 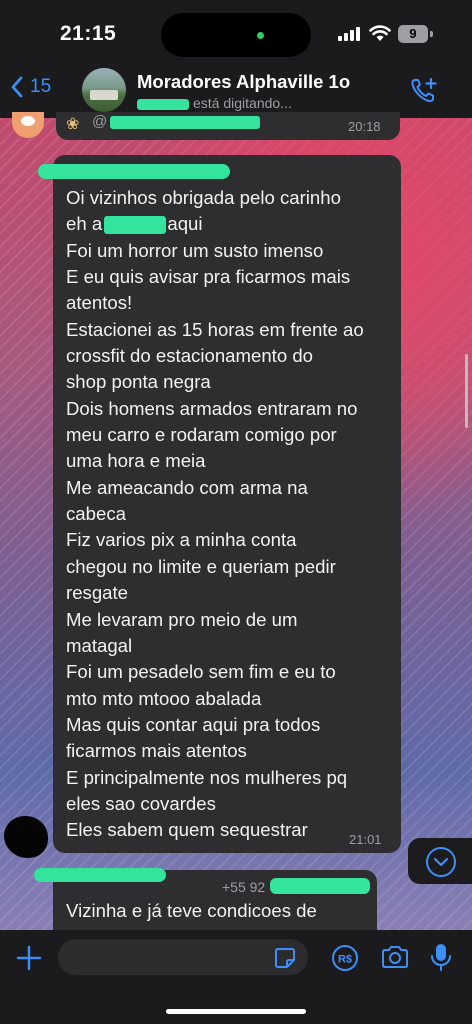 I want to click on sender-avatar-redacted, so click(x=26, y=837).